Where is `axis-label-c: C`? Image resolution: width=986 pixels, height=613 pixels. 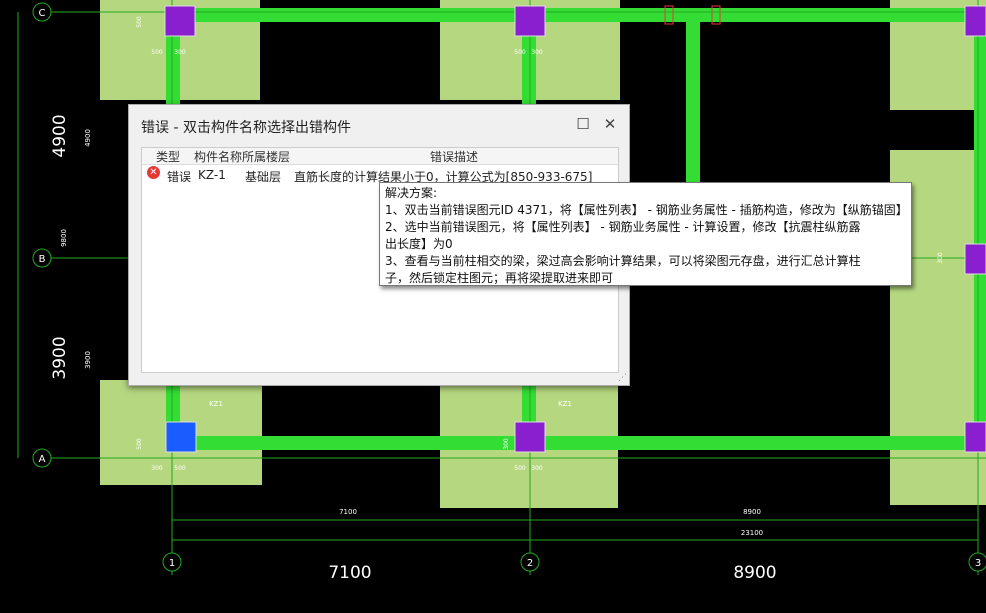 axis-label-c: C is located at coordinates (42, 13).